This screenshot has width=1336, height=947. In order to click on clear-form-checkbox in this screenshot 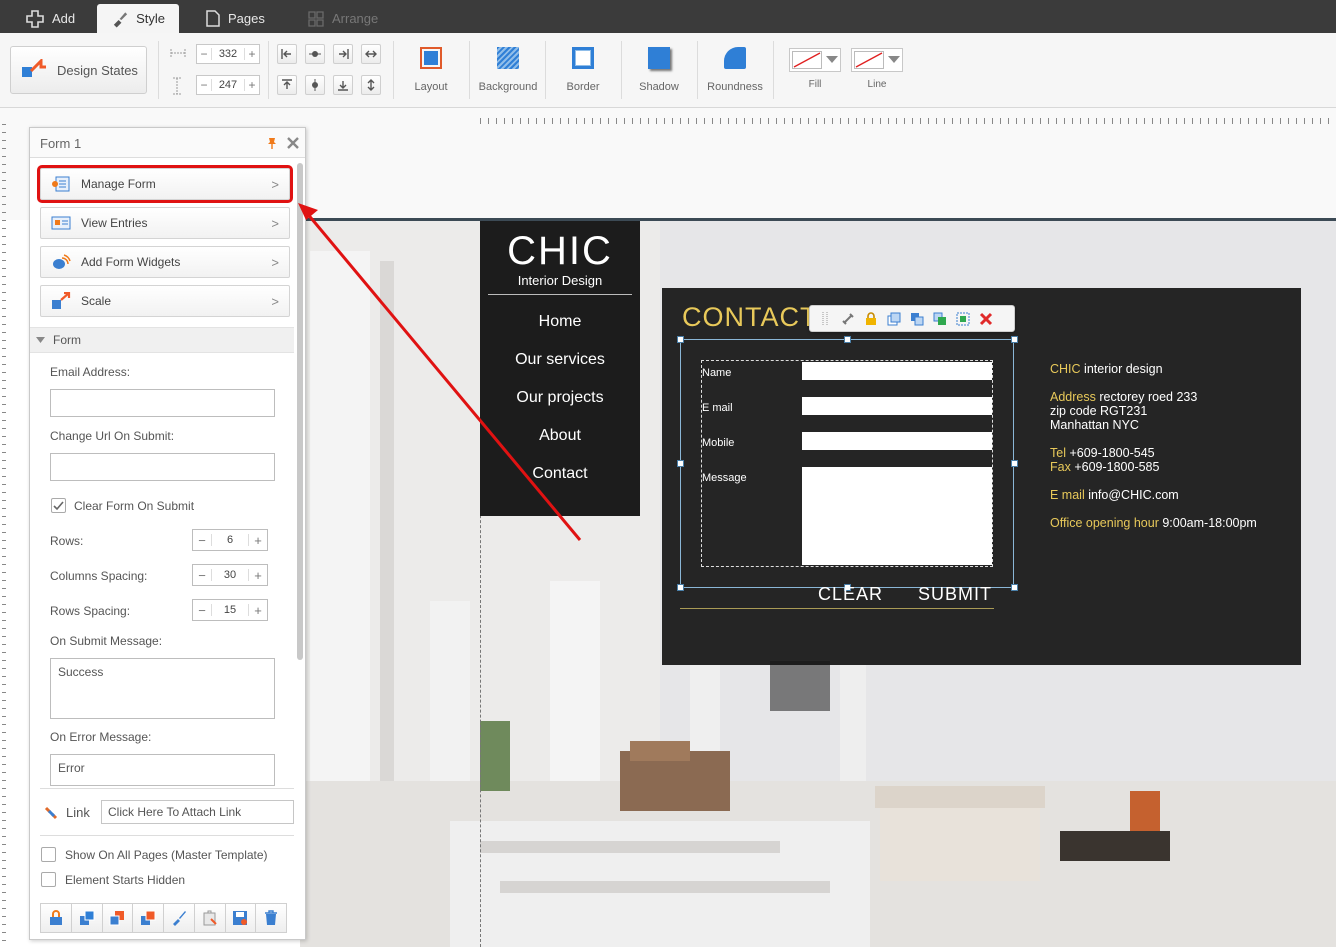, I will do `click(58, 505)`.